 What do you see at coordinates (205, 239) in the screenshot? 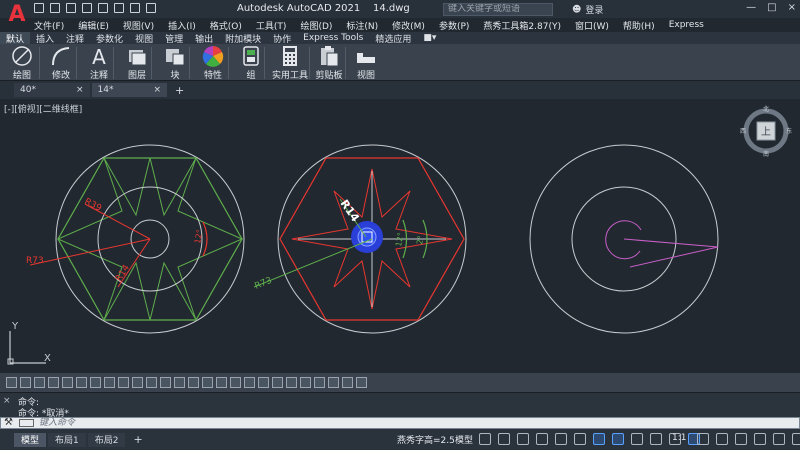
I see `left-angle-arc` at bounding box center [205, 239].